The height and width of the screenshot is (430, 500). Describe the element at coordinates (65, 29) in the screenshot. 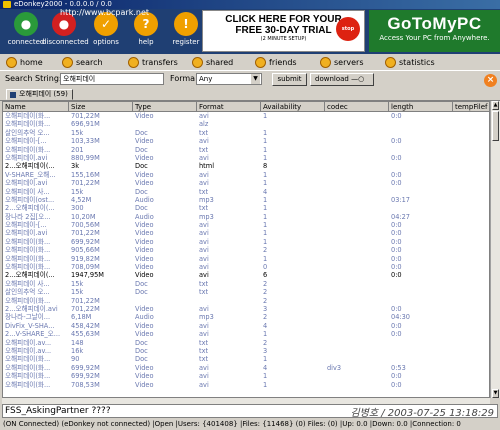

I see `disconnected-button: ● disconnected` at that location.